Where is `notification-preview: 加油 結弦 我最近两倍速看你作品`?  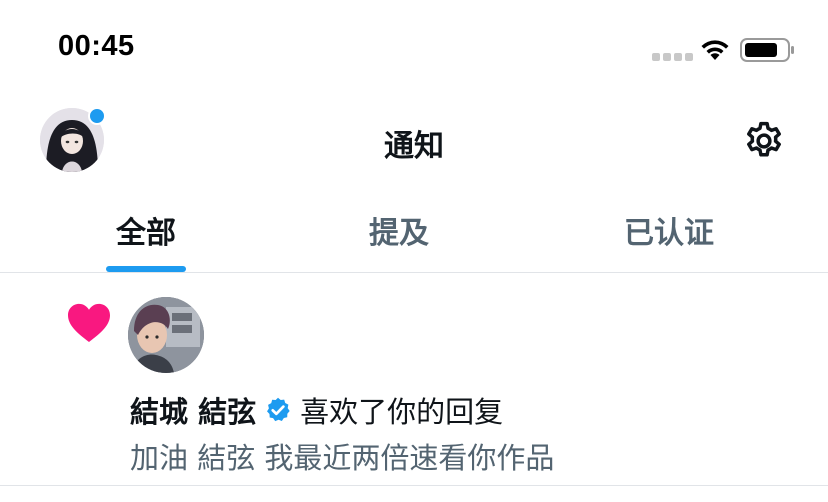 notification-preview: 加油 結弦 我最近两倍速看你作品 is located at coordinates (342, 458).